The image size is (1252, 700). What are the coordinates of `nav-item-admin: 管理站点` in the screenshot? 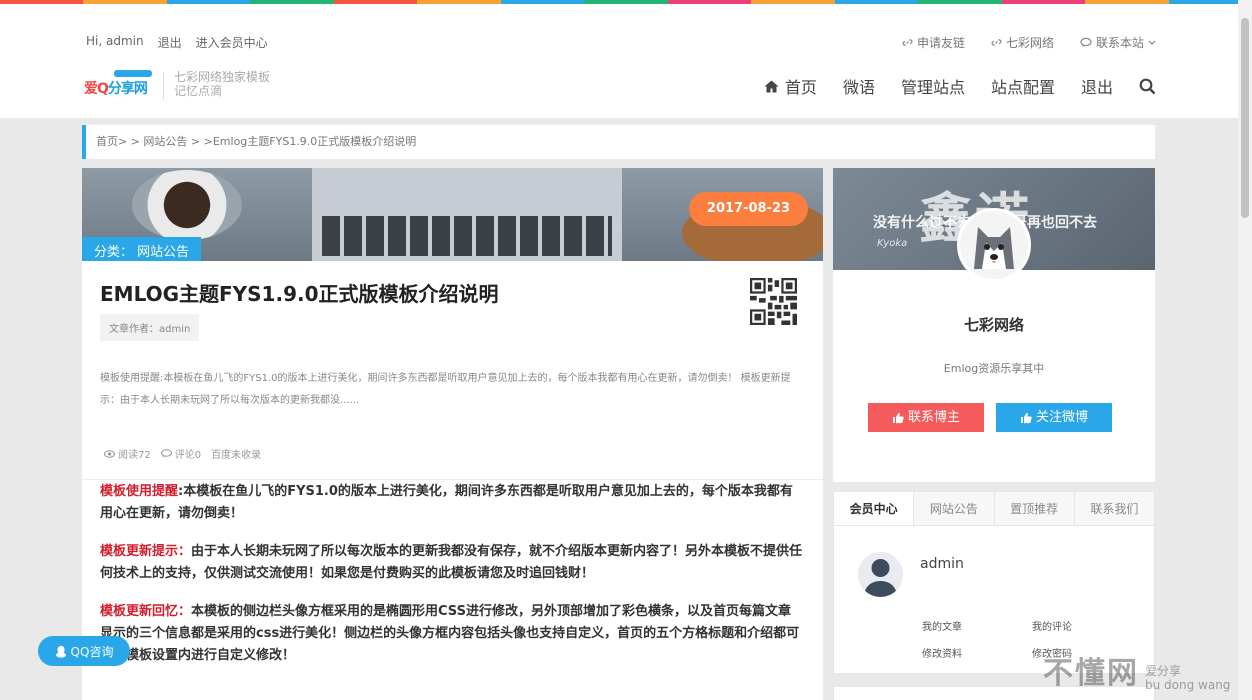 It's located at (933, 86).